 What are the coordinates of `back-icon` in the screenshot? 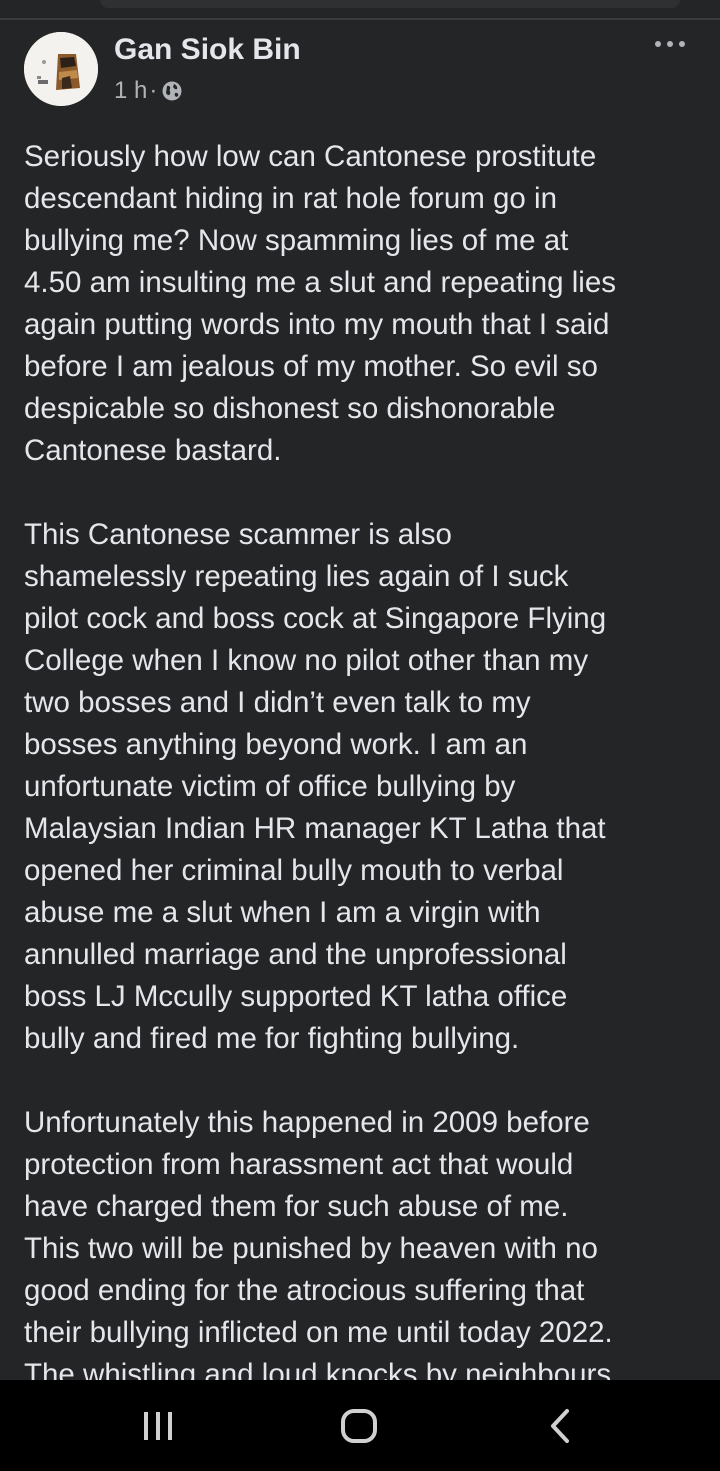 It's located at (560, 1425).